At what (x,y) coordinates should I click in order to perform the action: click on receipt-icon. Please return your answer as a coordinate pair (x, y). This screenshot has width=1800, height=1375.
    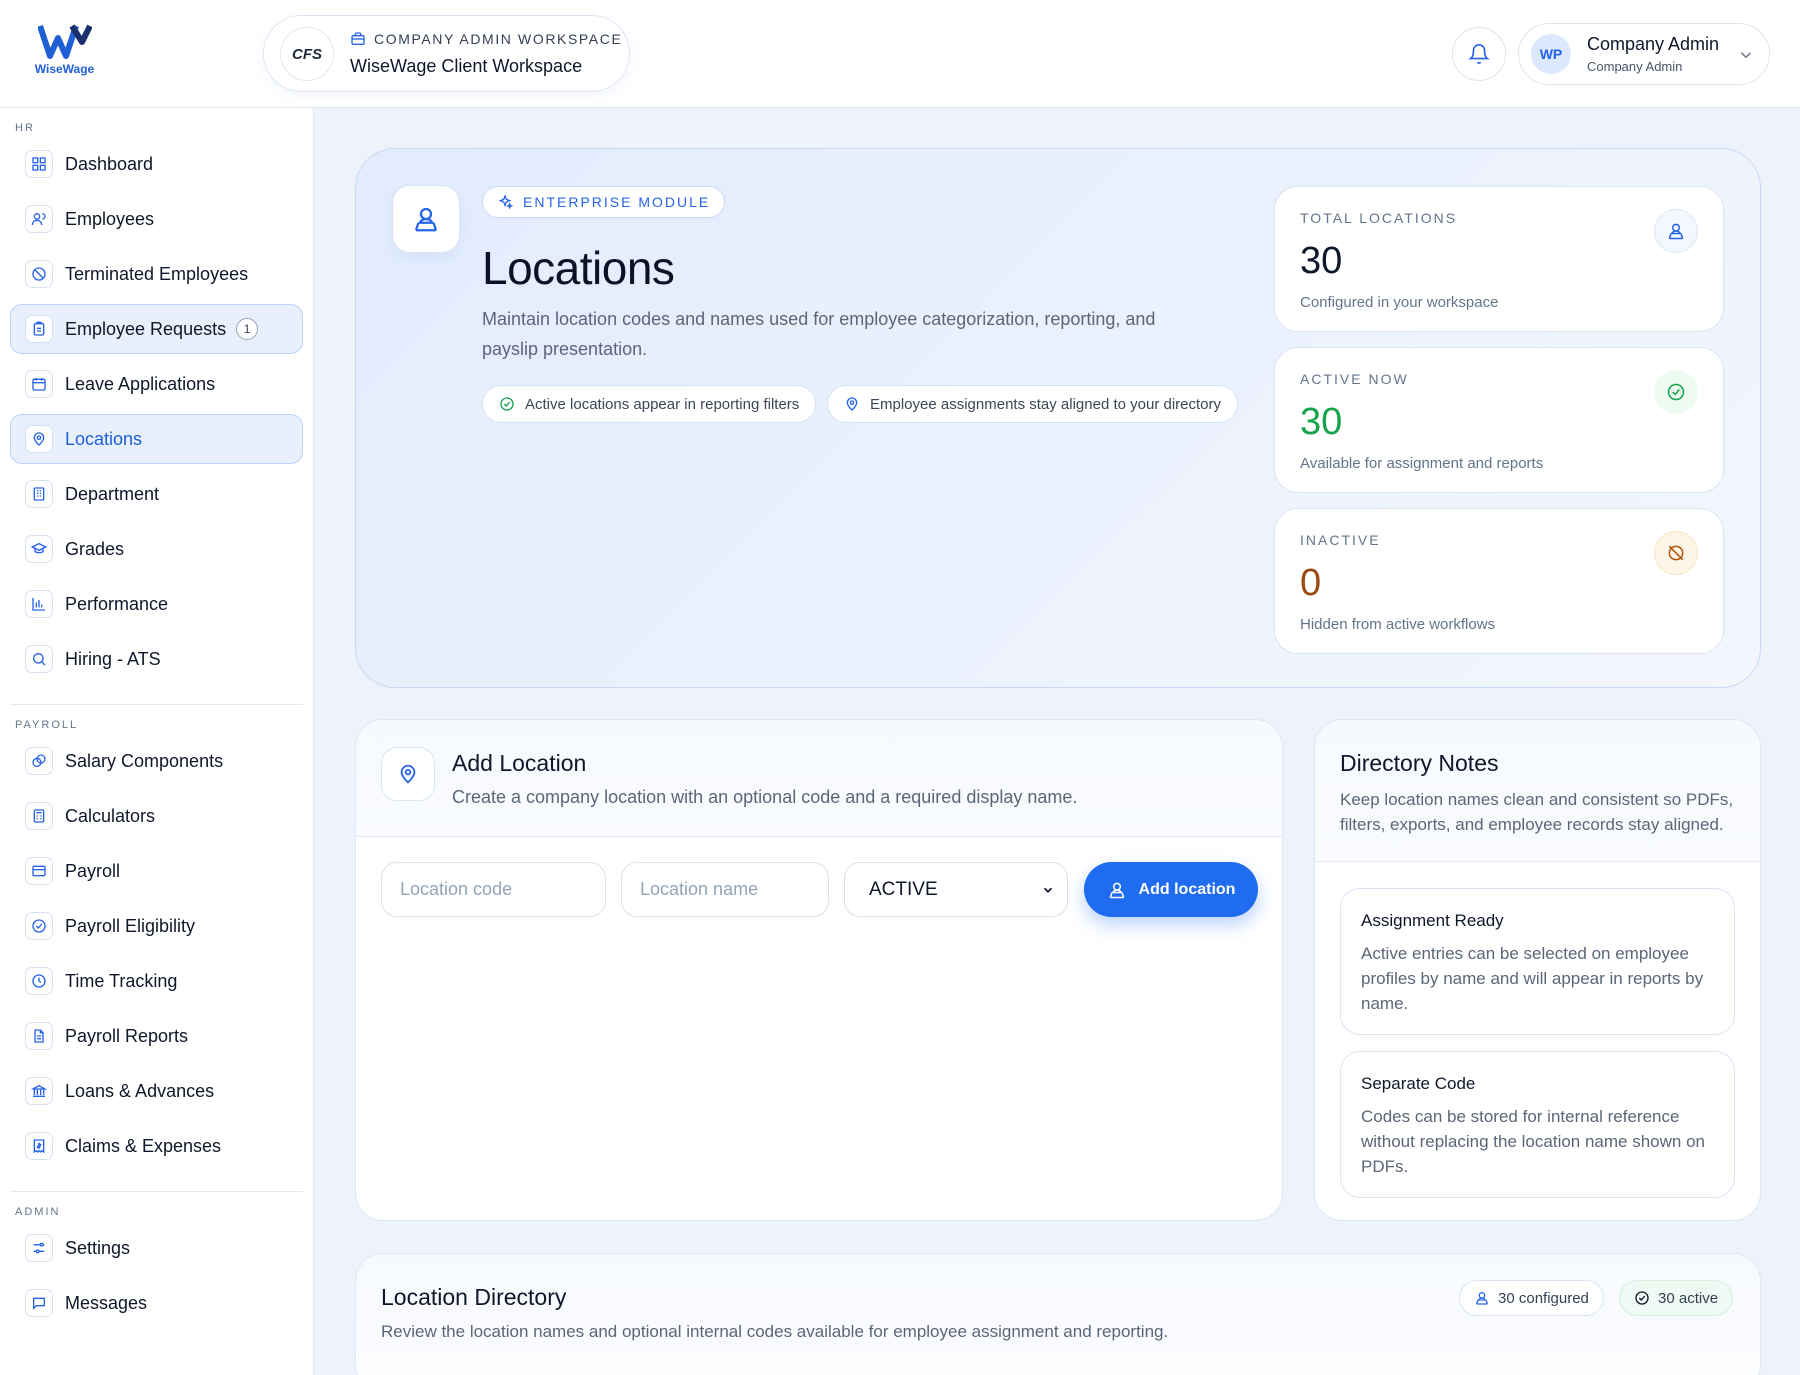
    Looking at the image, I should click on (39, 1146).